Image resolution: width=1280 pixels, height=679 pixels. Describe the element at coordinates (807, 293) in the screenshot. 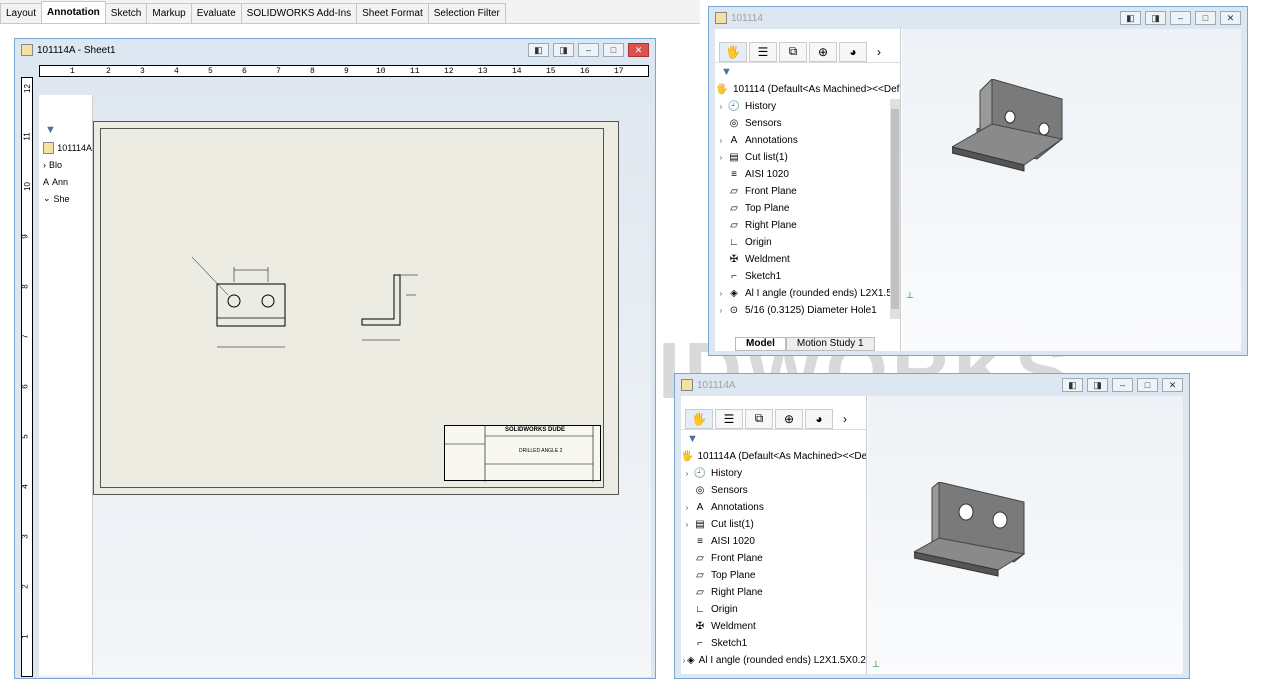

I see `tree-item-structural-member: › ◈ Al I angle (rounded ends) L2X1.5)` at that location.